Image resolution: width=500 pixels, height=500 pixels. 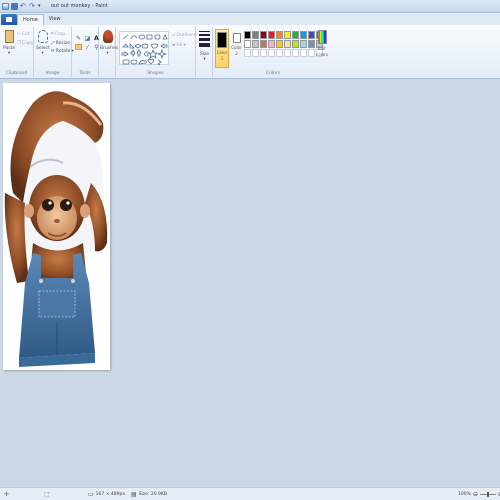 I want to click on zoom-out-icon: ⊖, so click(x=475, y=494).